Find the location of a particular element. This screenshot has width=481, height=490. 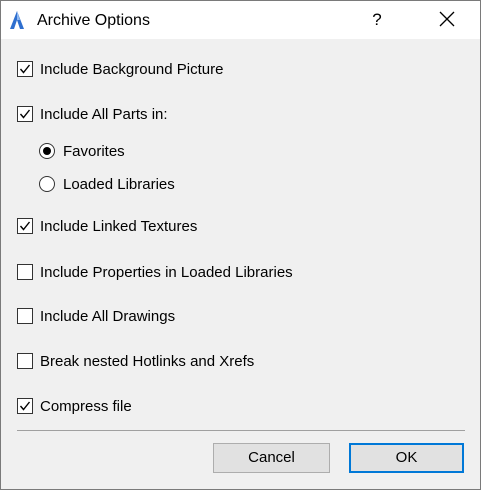

ok-button: OK is located at coordinates (406, 458).